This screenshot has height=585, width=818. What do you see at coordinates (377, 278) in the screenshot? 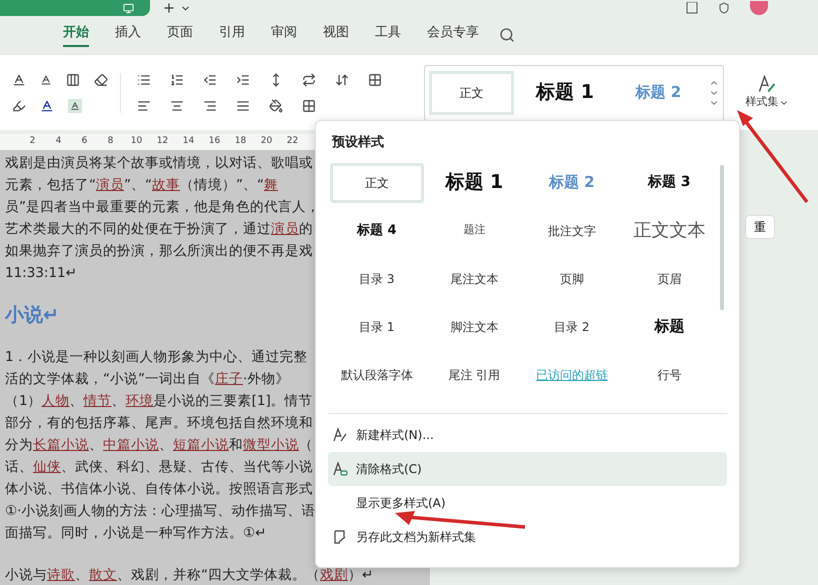
I see `style-option: 目录 3` at bounding box center [377, 278].